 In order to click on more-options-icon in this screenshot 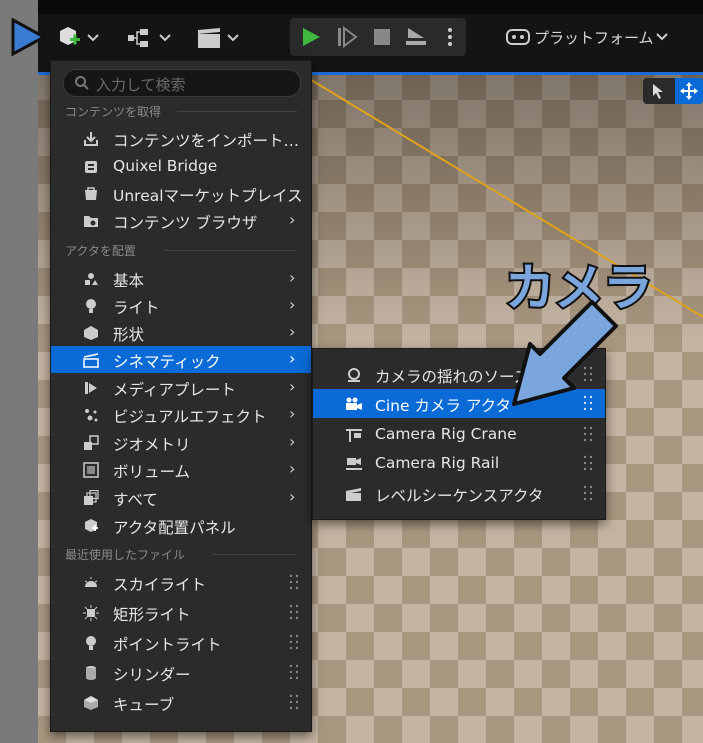, I will do `click(450, 37)`.